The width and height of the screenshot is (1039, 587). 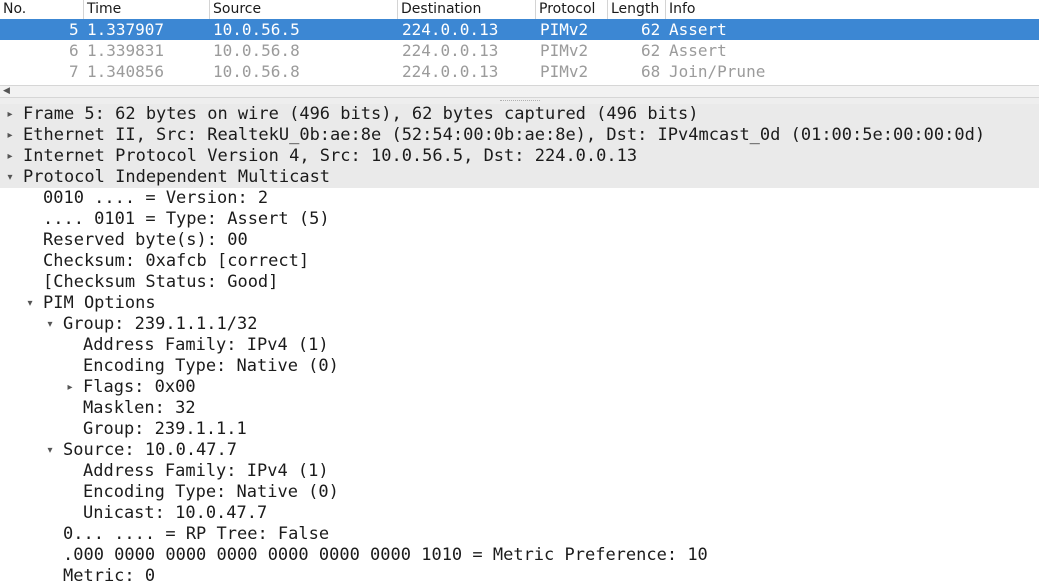 What do you see at coordinates (126, 71) in the screenshot?
I see `packet-time: 1.340856` at bounding box center [126, 71].